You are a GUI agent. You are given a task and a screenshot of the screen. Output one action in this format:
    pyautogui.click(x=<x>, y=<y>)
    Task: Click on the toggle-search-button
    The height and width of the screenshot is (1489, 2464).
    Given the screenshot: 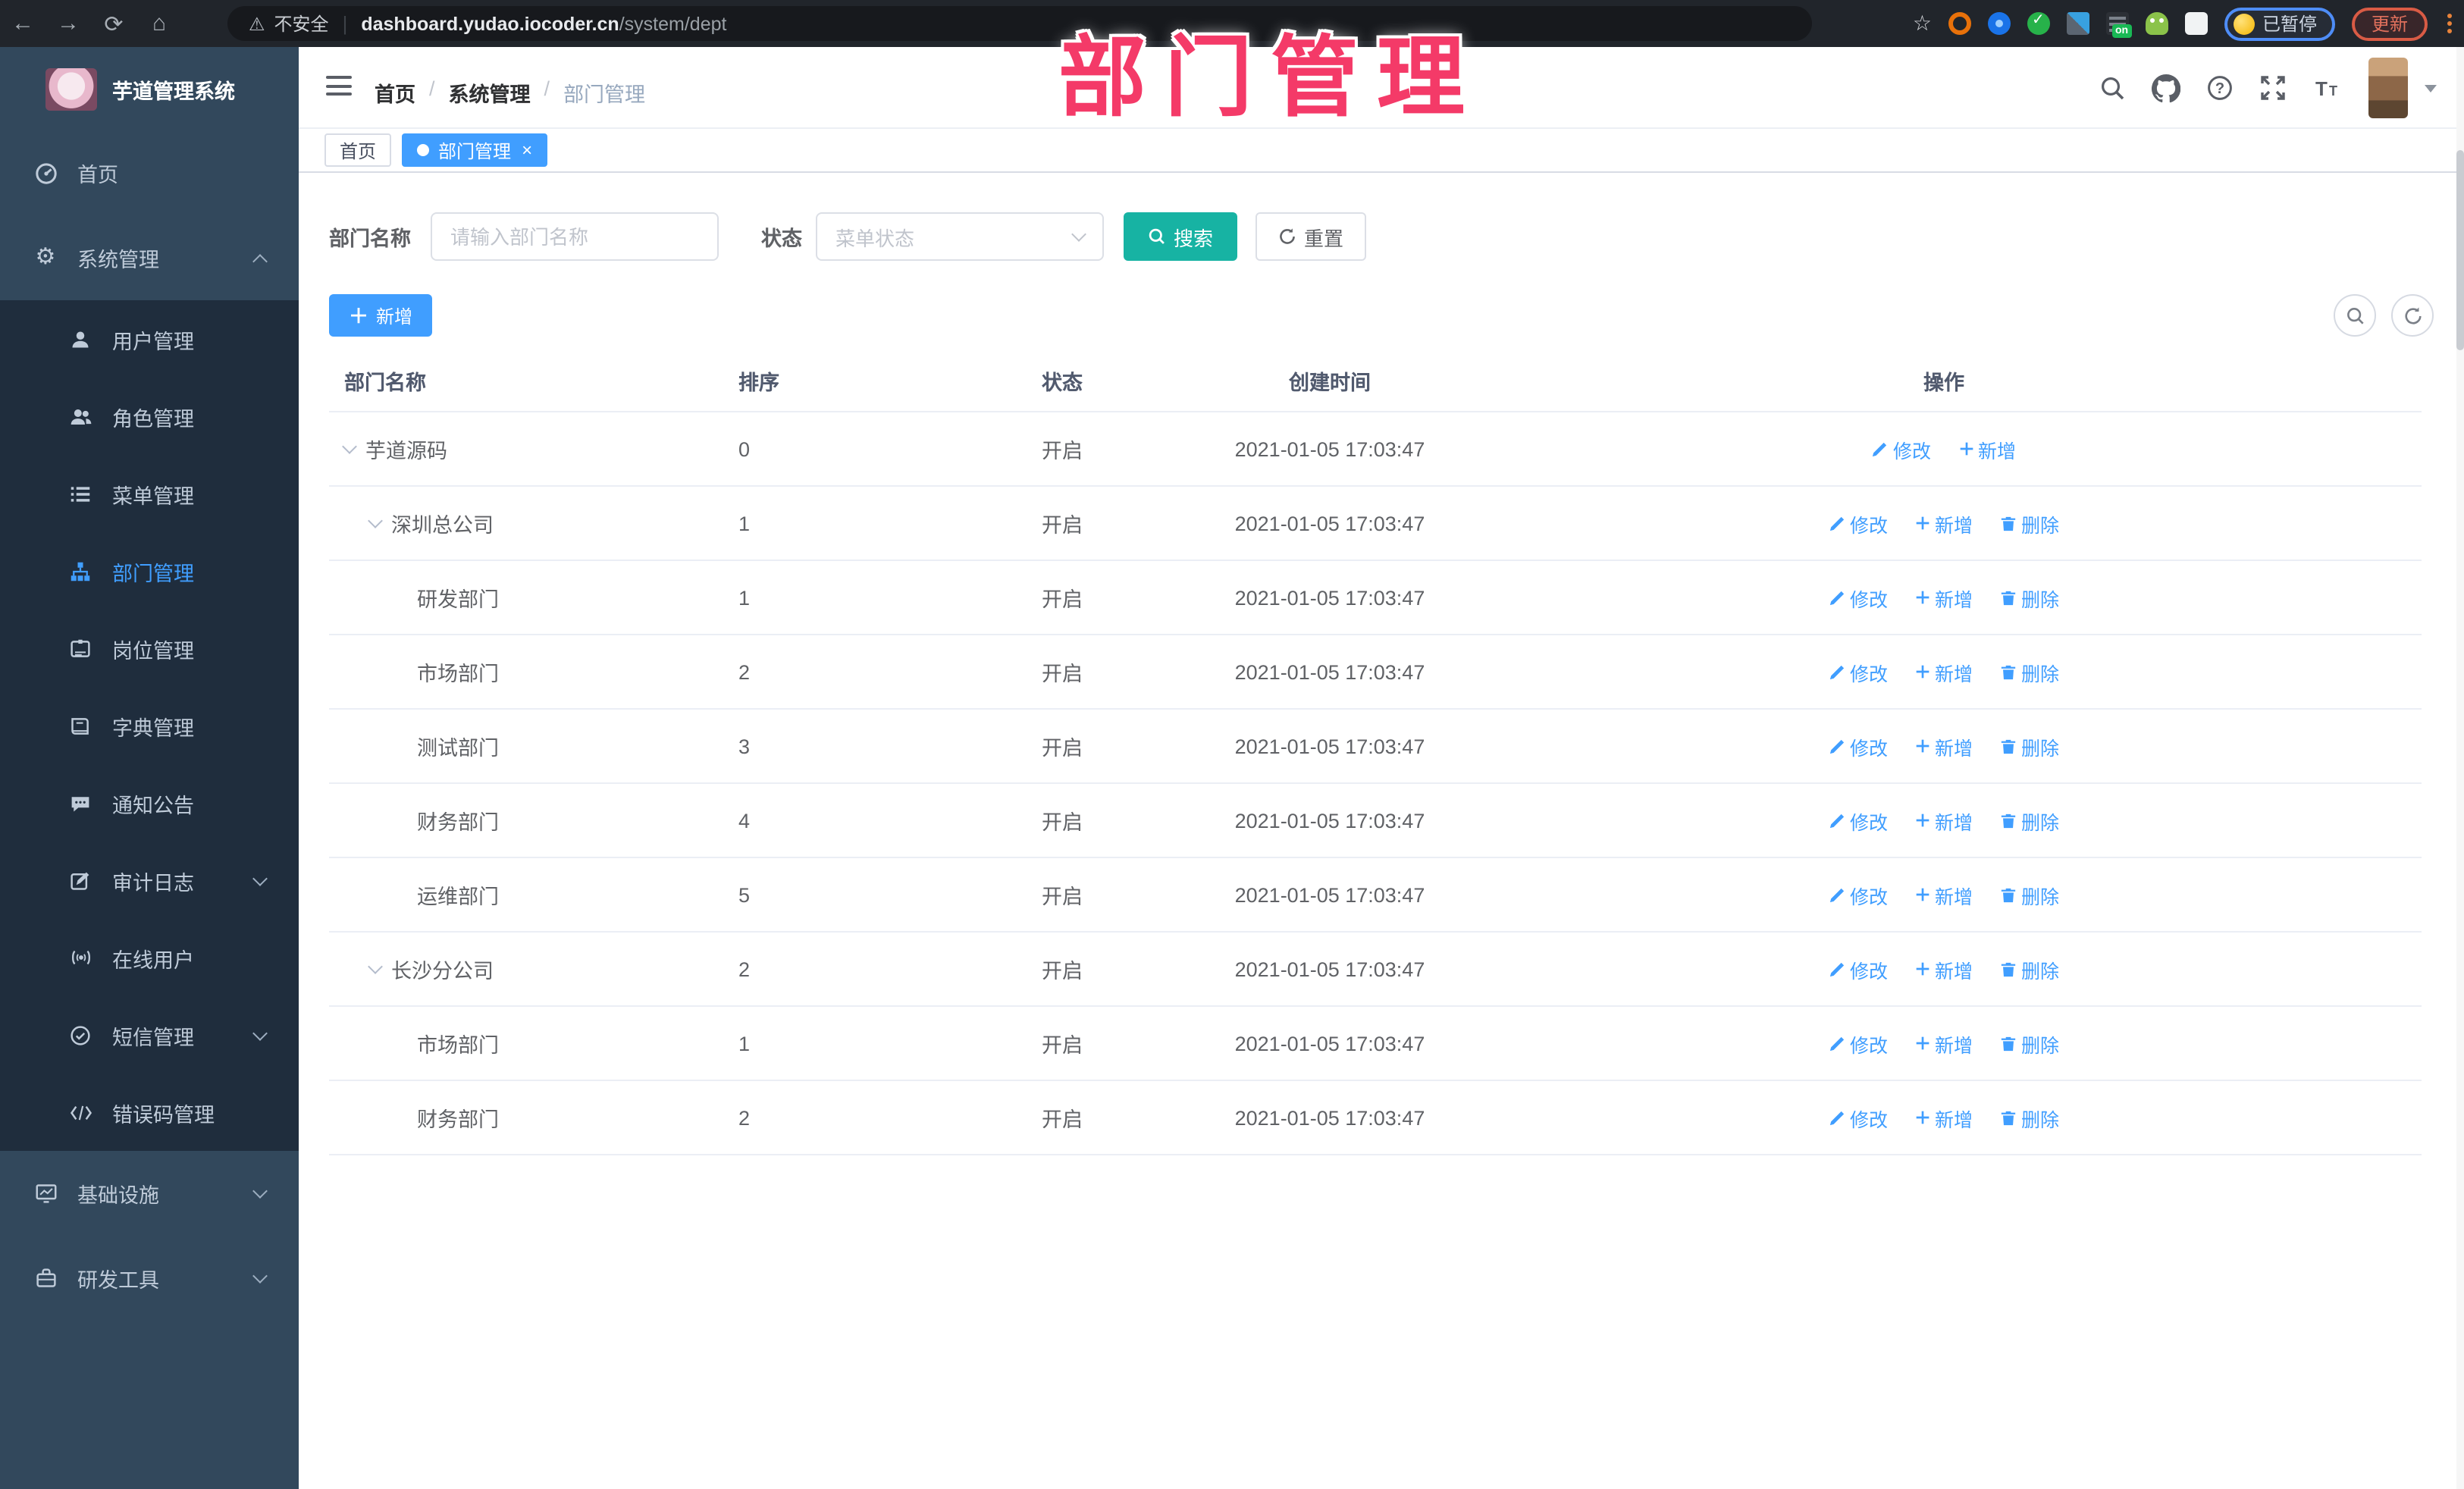 What is the action you would take?
    pyautogui.click(x=2355, y=315)
    